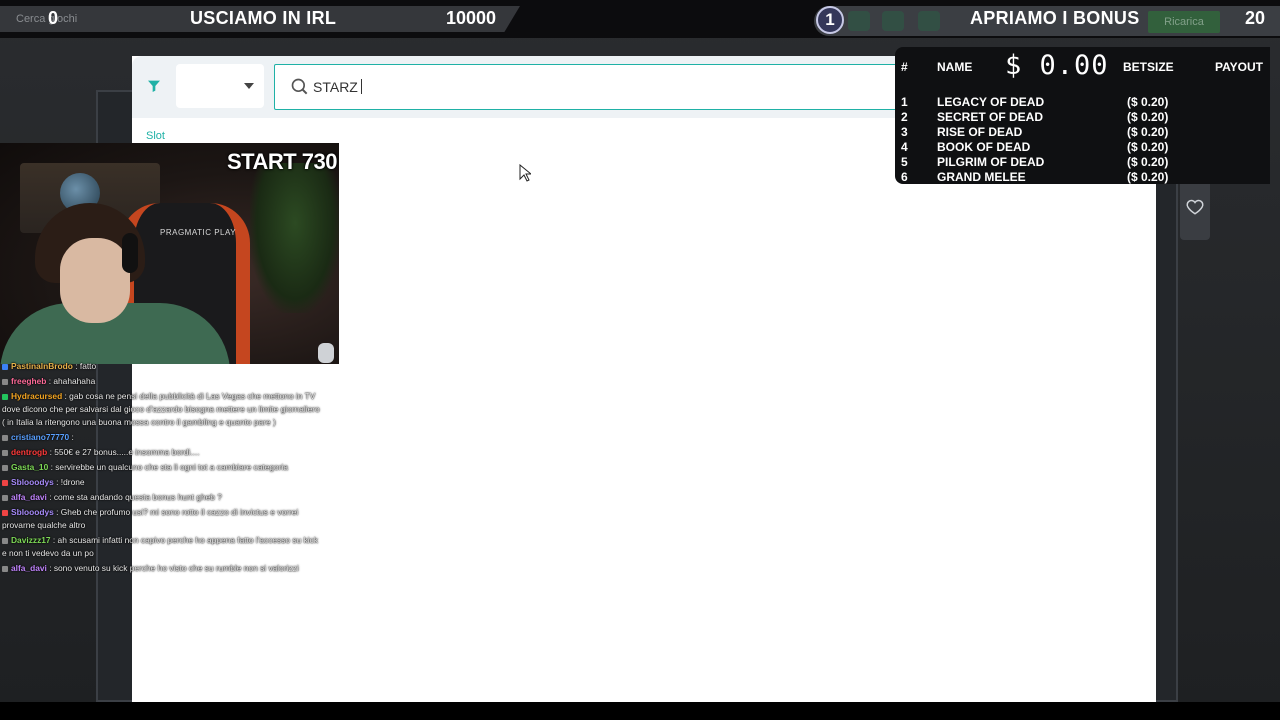 This screenshot has width=1280, height=720. I want to click on chat-message: PastinaInBrodo : fatto, so click(162, 366).